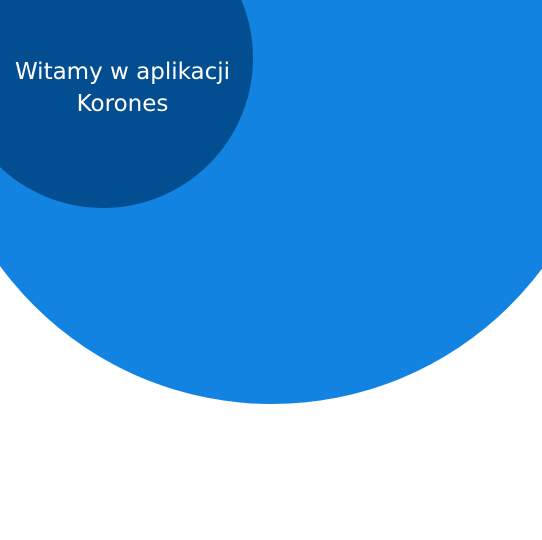  Describe the element at coordinates (122, 72) in the screenshot. I see `welcome-line-1: Witamy w aplikacji` at that location.